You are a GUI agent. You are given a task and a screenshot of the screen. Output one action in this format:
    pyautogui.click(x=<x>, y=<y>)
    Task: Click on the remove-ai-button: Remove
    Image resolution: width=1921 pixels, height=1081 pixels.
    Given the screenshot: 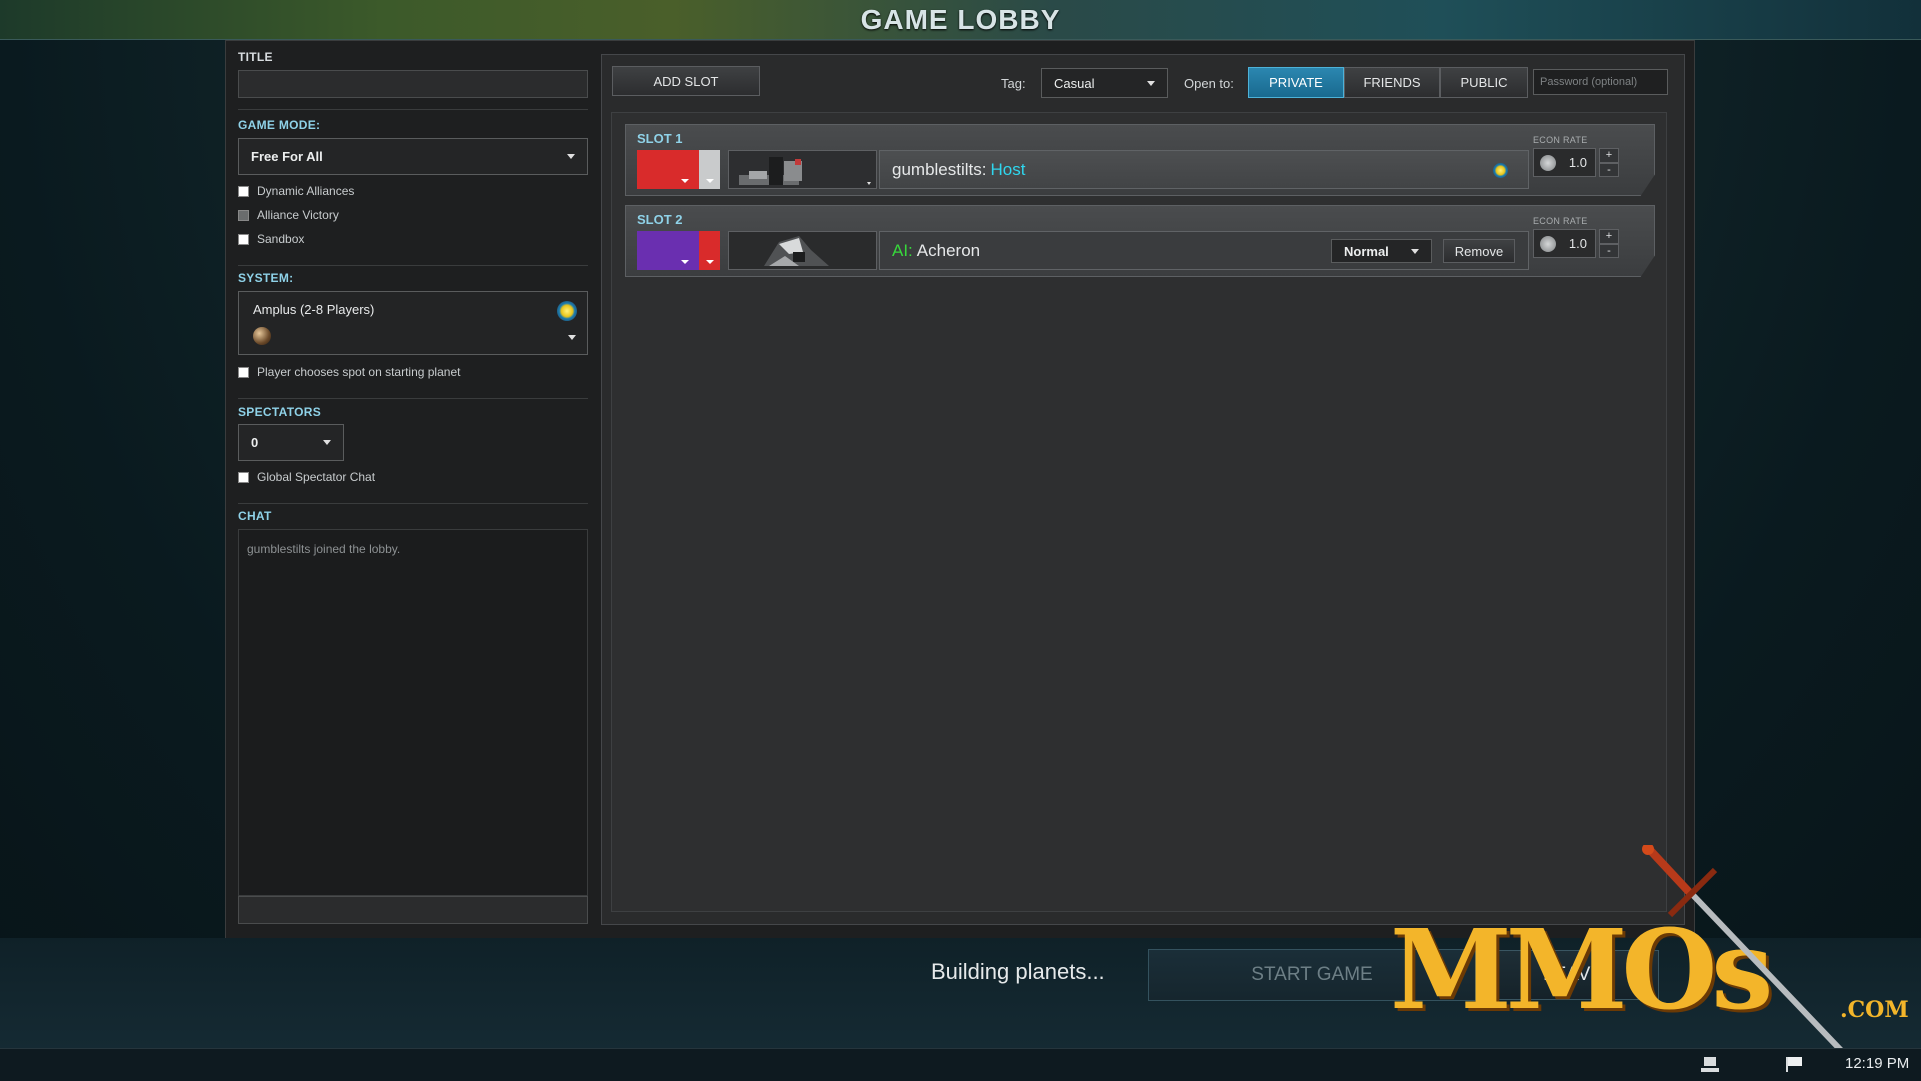 What is the action you would take?
    pyautogui.click(x=1479, y=251)
    